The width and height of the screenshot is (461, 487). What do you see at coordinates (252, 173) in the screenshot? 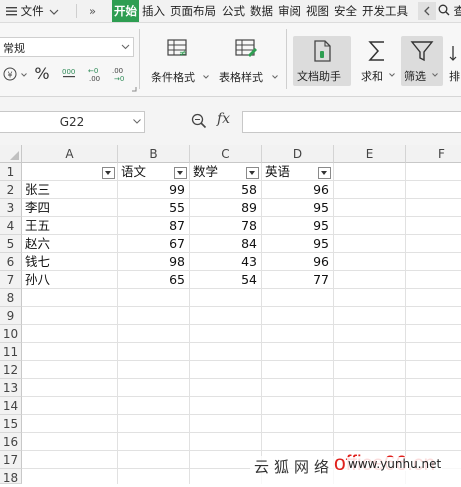
I see `filter-dropdown-c` at bounding box center [252, 173].